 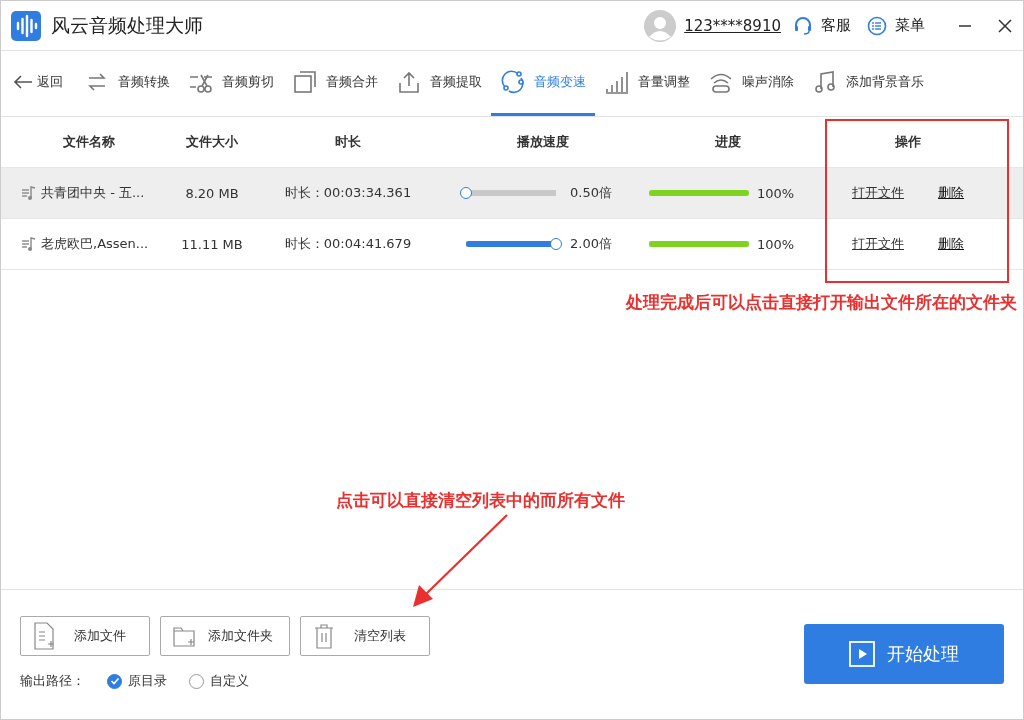 What do you see at coordinates (1005, 25) in the screenshot?
I see `close-icon` at bounding box center [1005, 25].